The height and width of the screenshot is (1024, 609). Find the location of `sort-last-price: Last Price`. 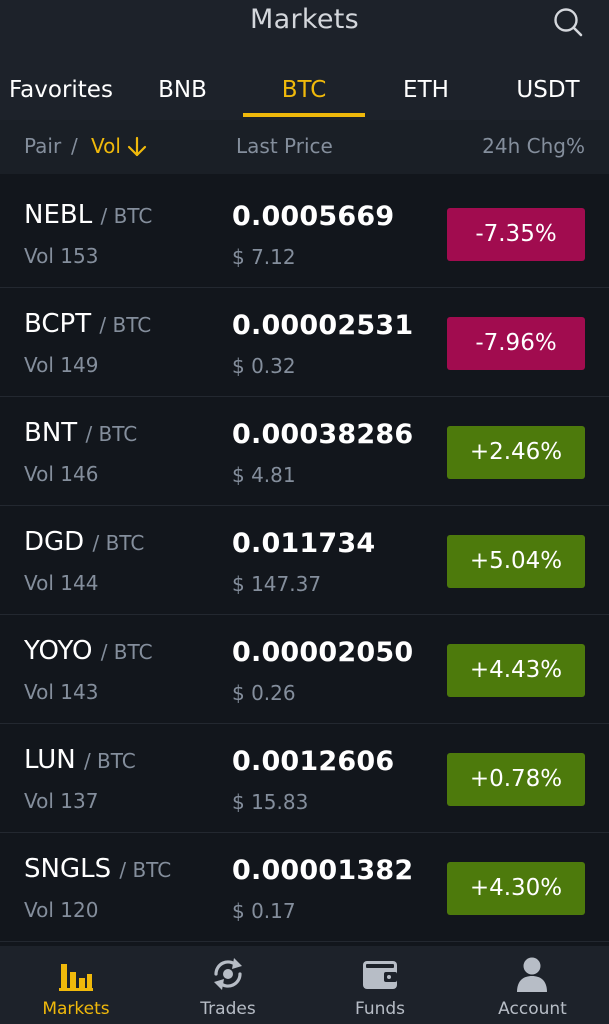

sort-last-price: Last Price is located at coordinates (284, 146).